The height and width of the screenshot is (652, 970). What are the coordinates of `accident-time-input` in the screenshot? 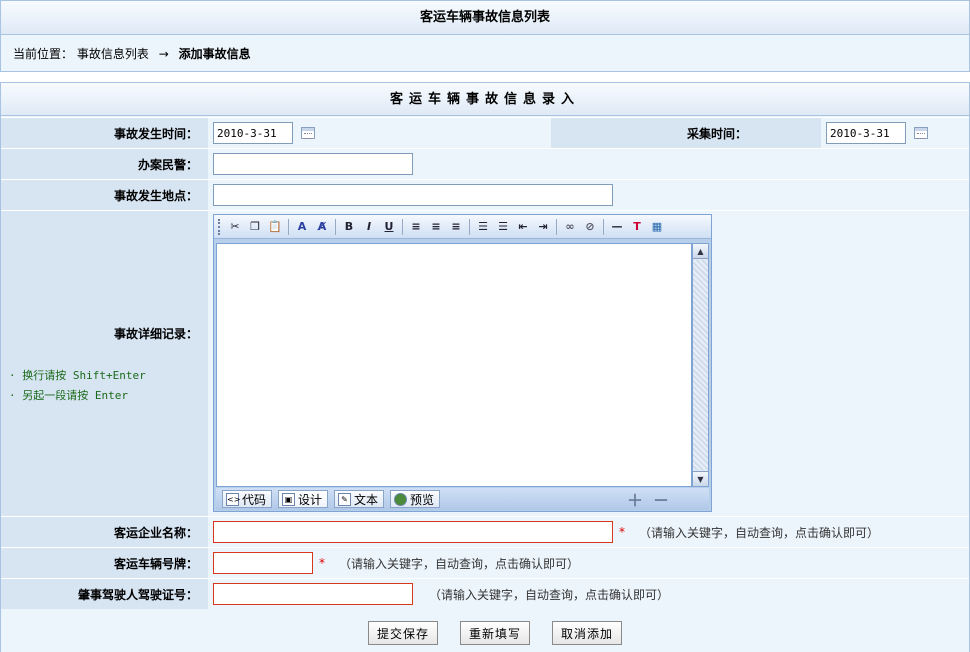 It's located at (253, 133).